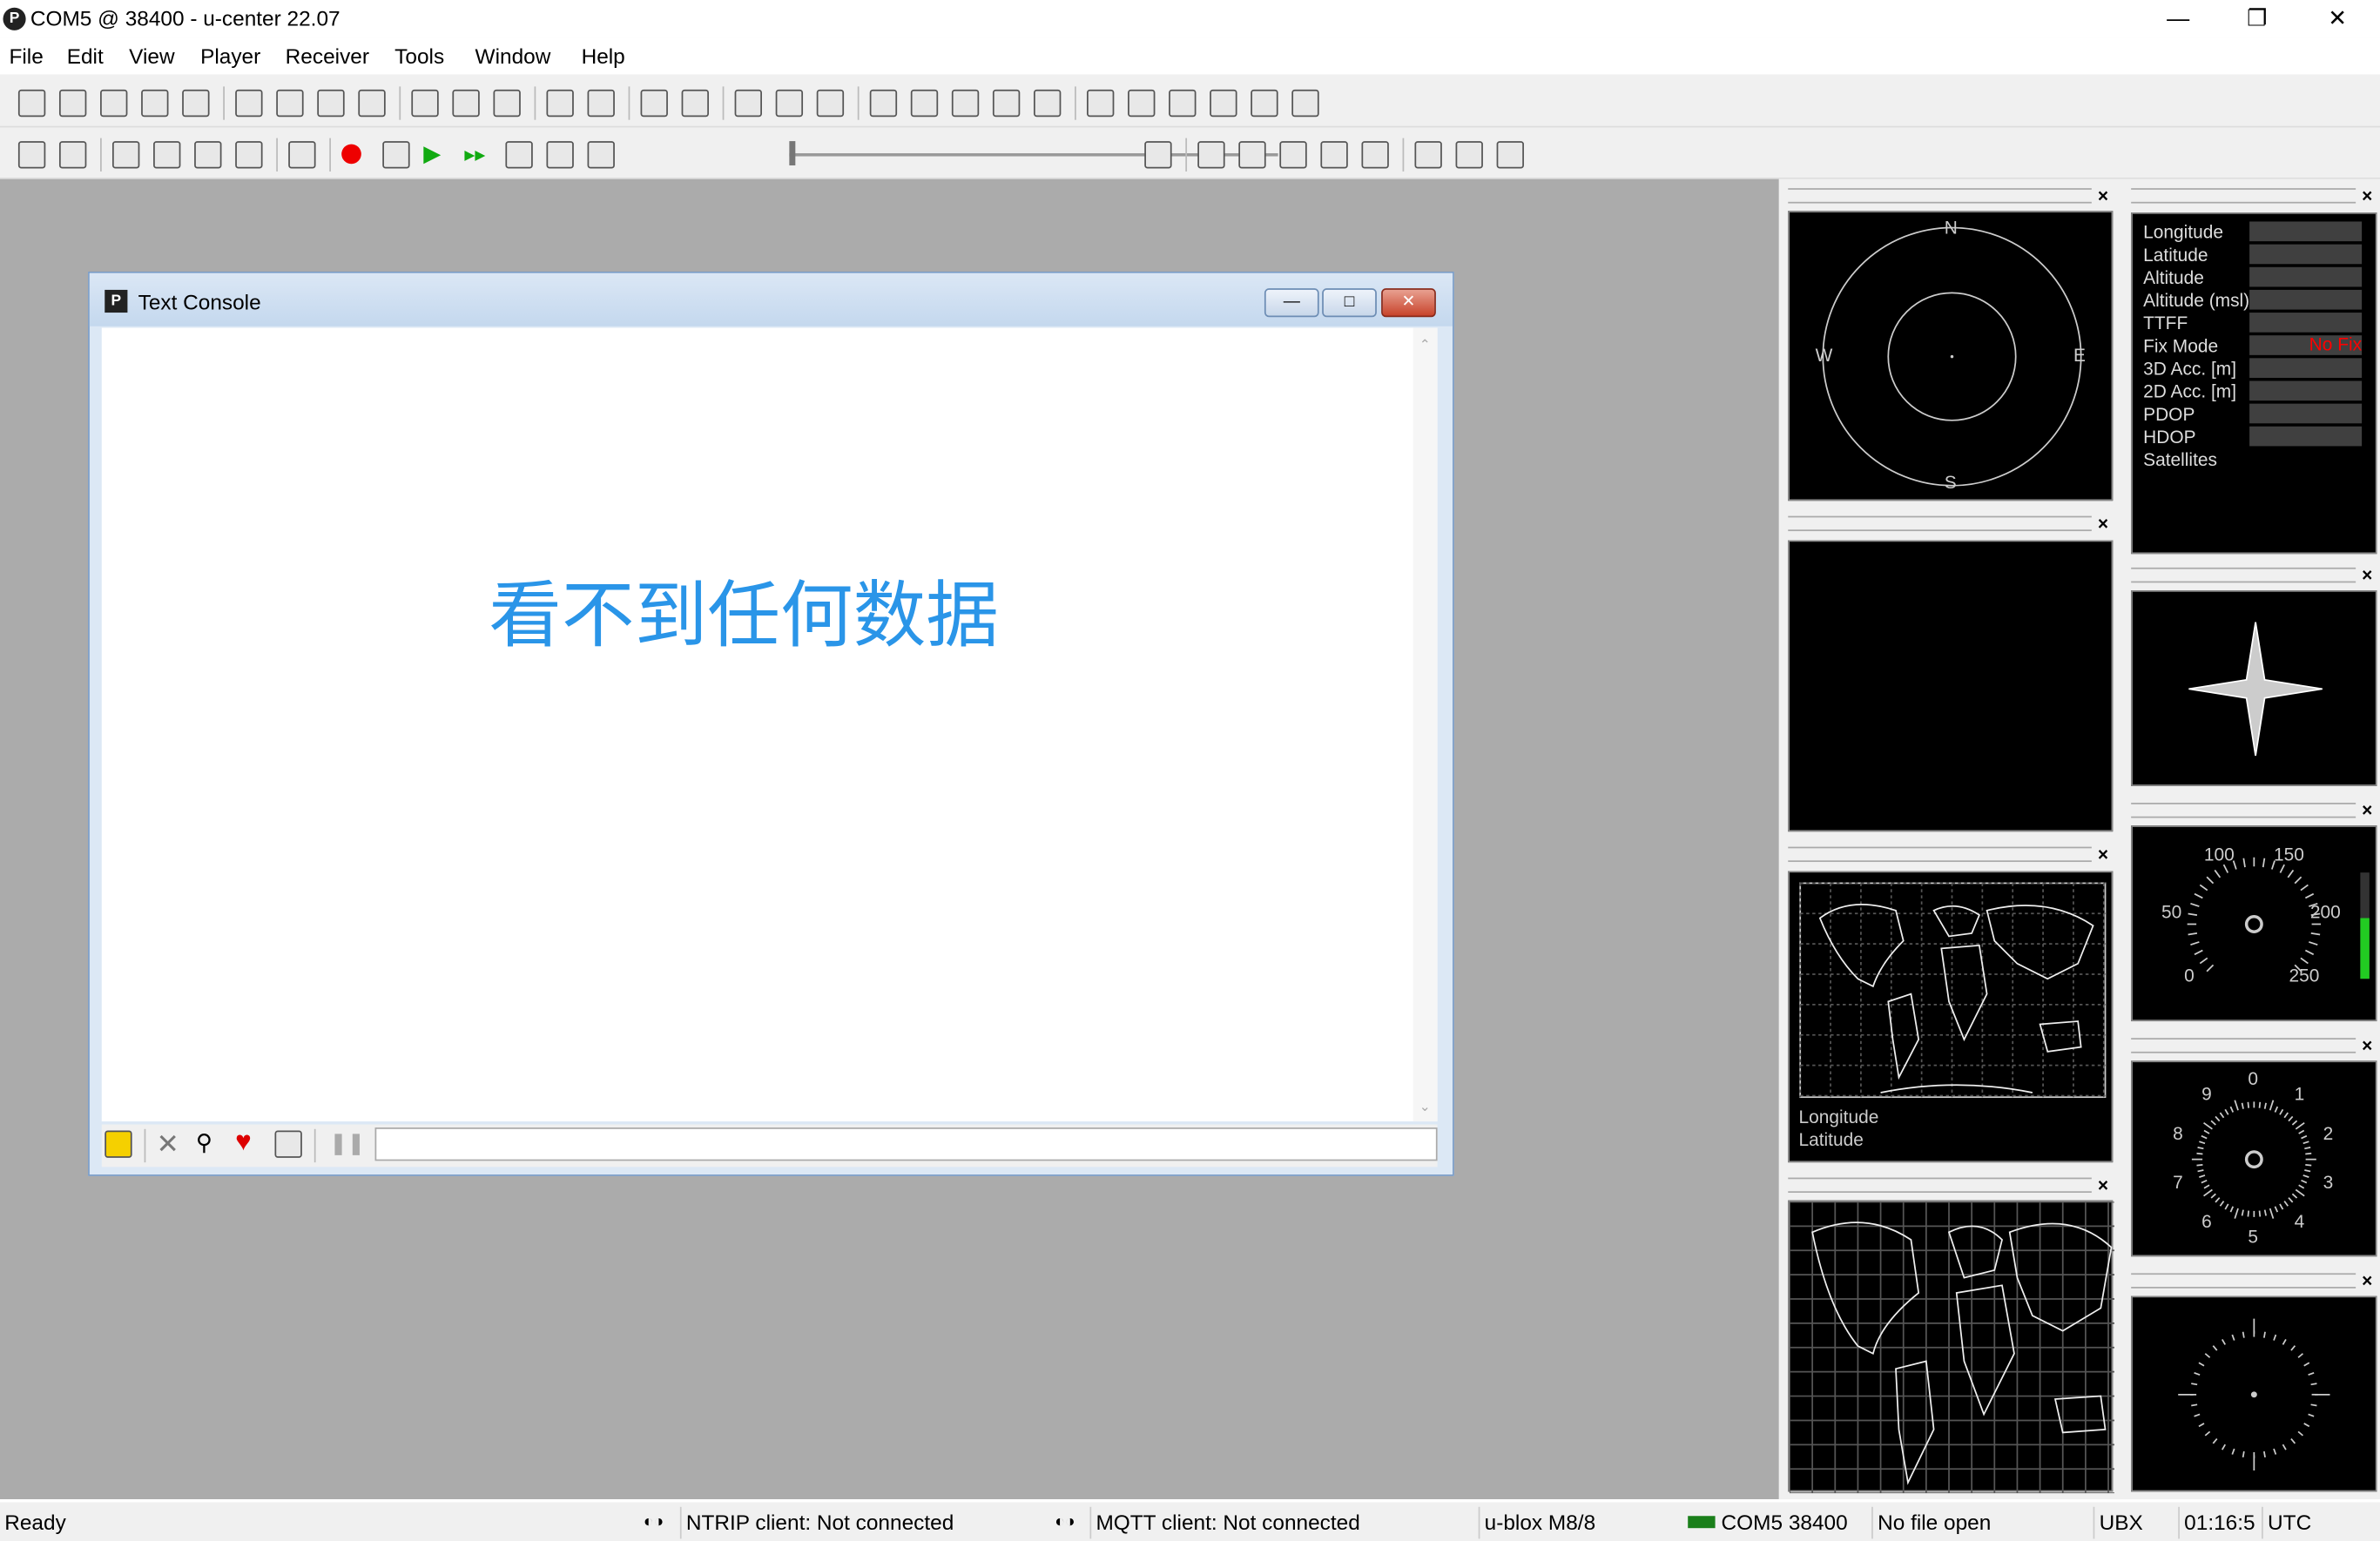 This screenshot has width=2380, height=1541. I want to click on console-close-button: ✕, so click(1408, 303).